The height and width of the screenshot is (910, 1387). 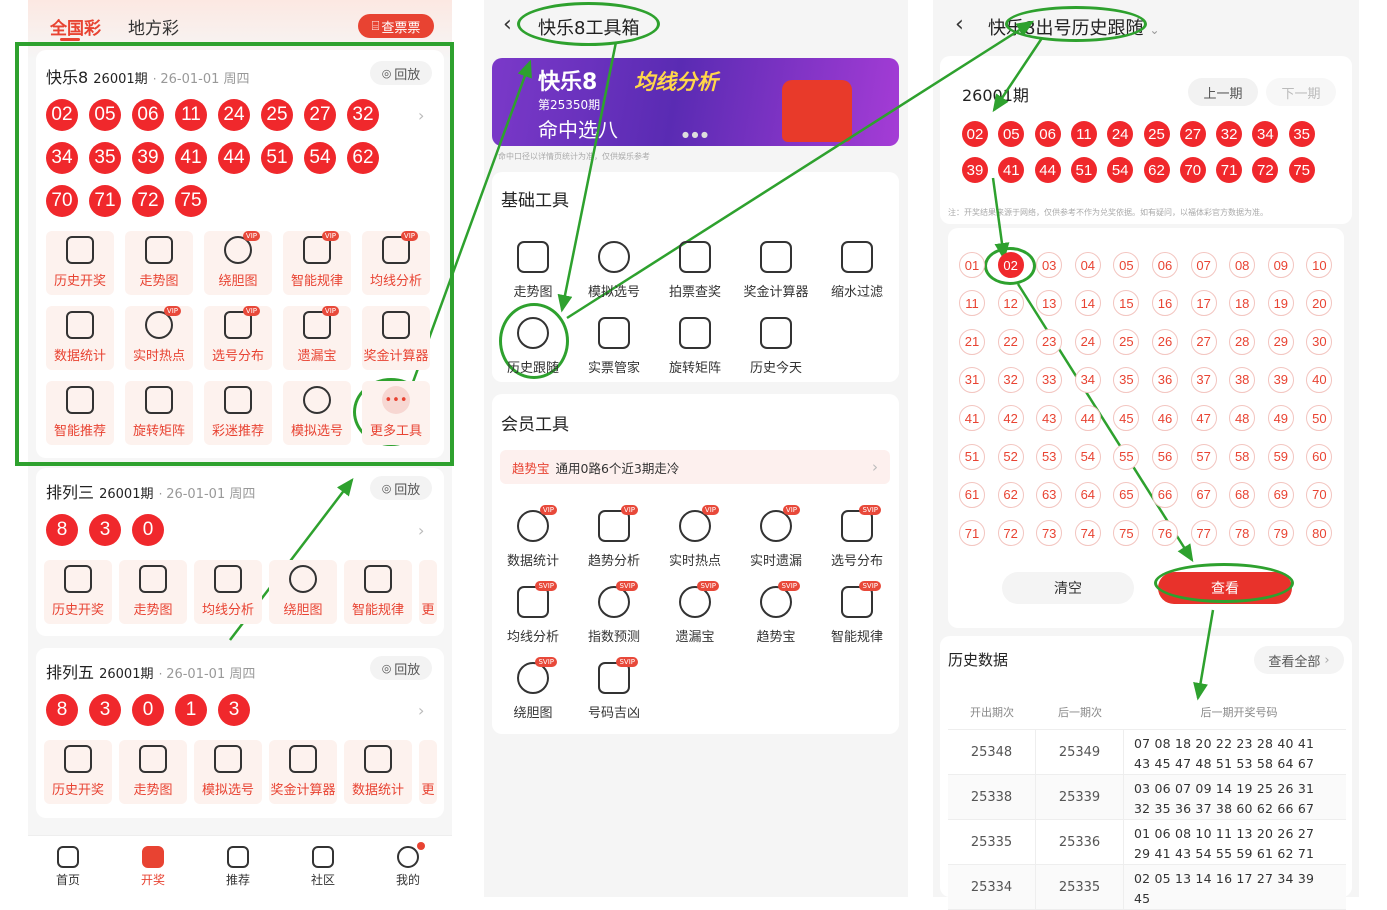 What do you see at coordinates (159, 338) in the screenshot?
I see `tool-7: VIP 实时热点` at bounding box center [159, 338].